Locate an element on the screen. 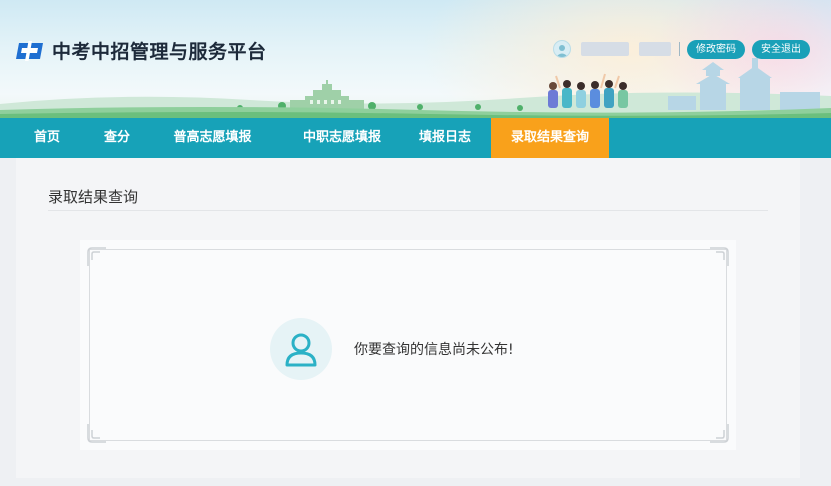 This screenshot has height=486, width=831. main-nav: 首页 查分 普高志愿填报 中职志愿填报 填报日志 录取结果查询 is located at coordinates (415, 138).